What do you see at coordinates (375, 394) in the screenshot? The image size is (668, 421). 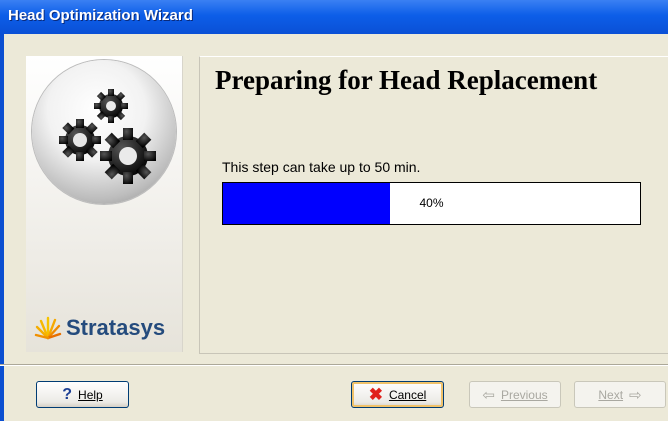 I see `red-x-icon: ✖` at bounding box center [375, 394].